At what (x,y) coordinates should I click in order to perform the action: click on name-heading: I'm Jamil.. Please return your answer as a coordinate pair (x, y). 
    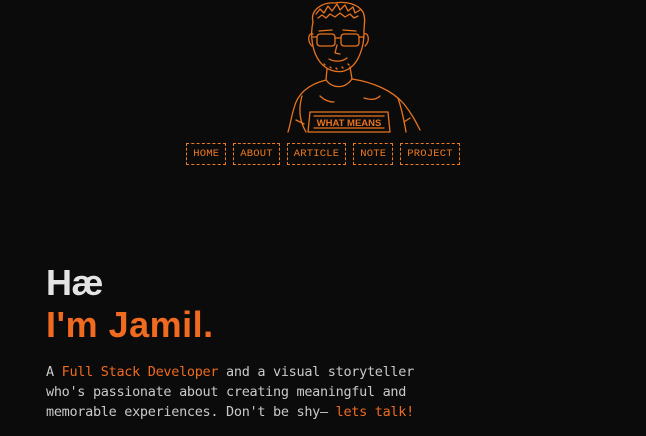
    Looking at the image, I should click on (130, 324).